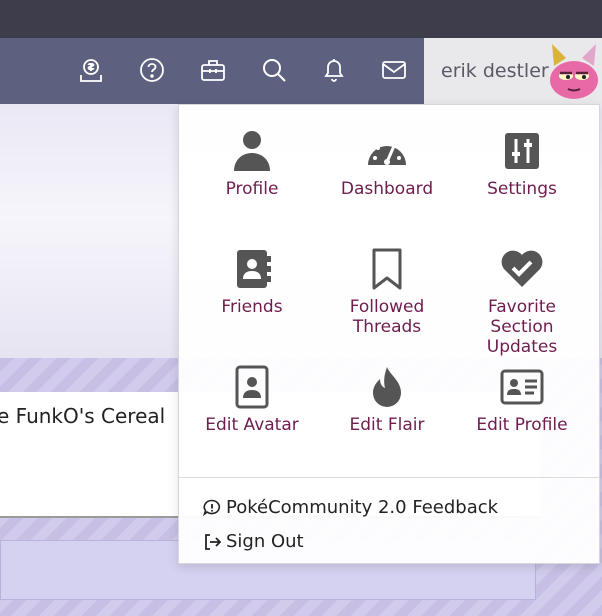 The height and width of the screenshot is (616, 602). I want to click on sign-out-label: Sign Out, so click(265, 541).